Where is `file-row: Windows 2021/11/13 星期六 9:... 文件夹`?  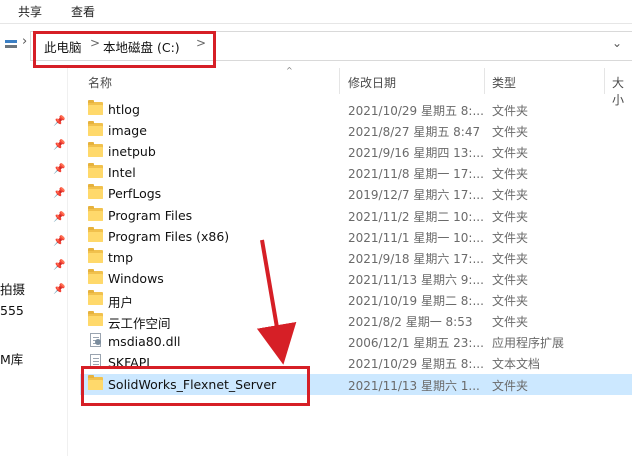
file-row: Windows 2021/11/13 星期六 9:... 文件夹 is located at coordinates (356, 278).